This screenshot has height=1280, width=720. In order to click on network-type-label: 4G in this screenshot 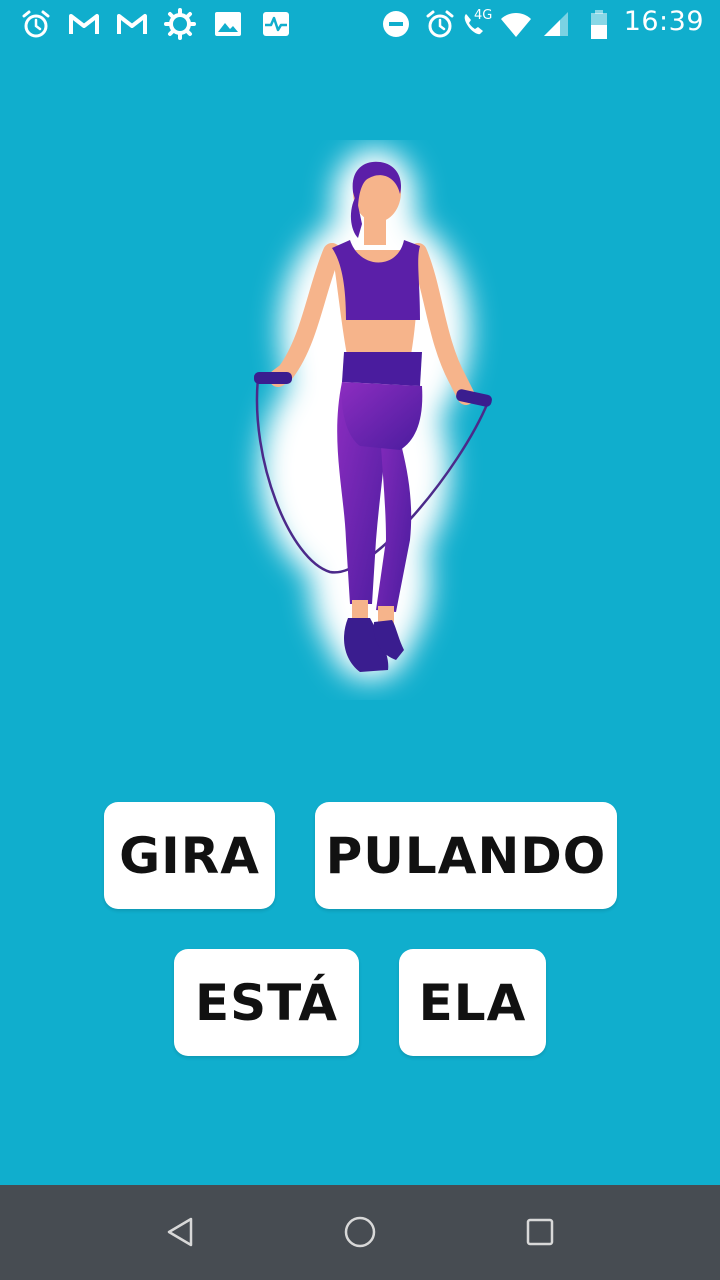, I will do `click(483, 15)`.